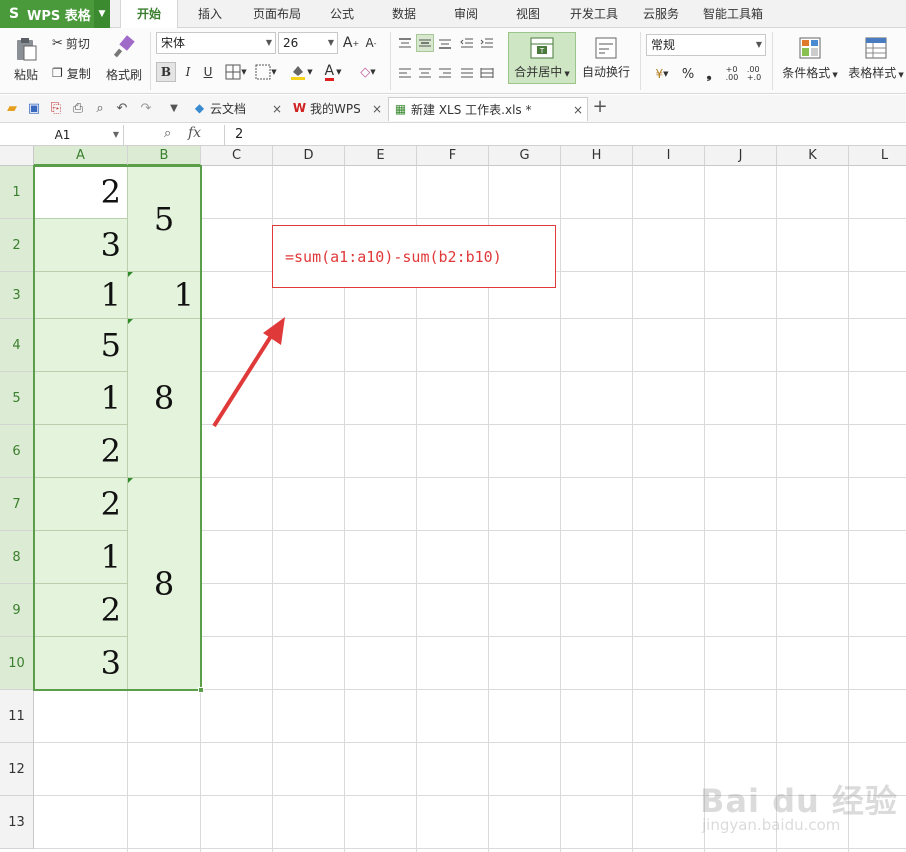  I want to click on row-header-6: 6, so click(17, 451).